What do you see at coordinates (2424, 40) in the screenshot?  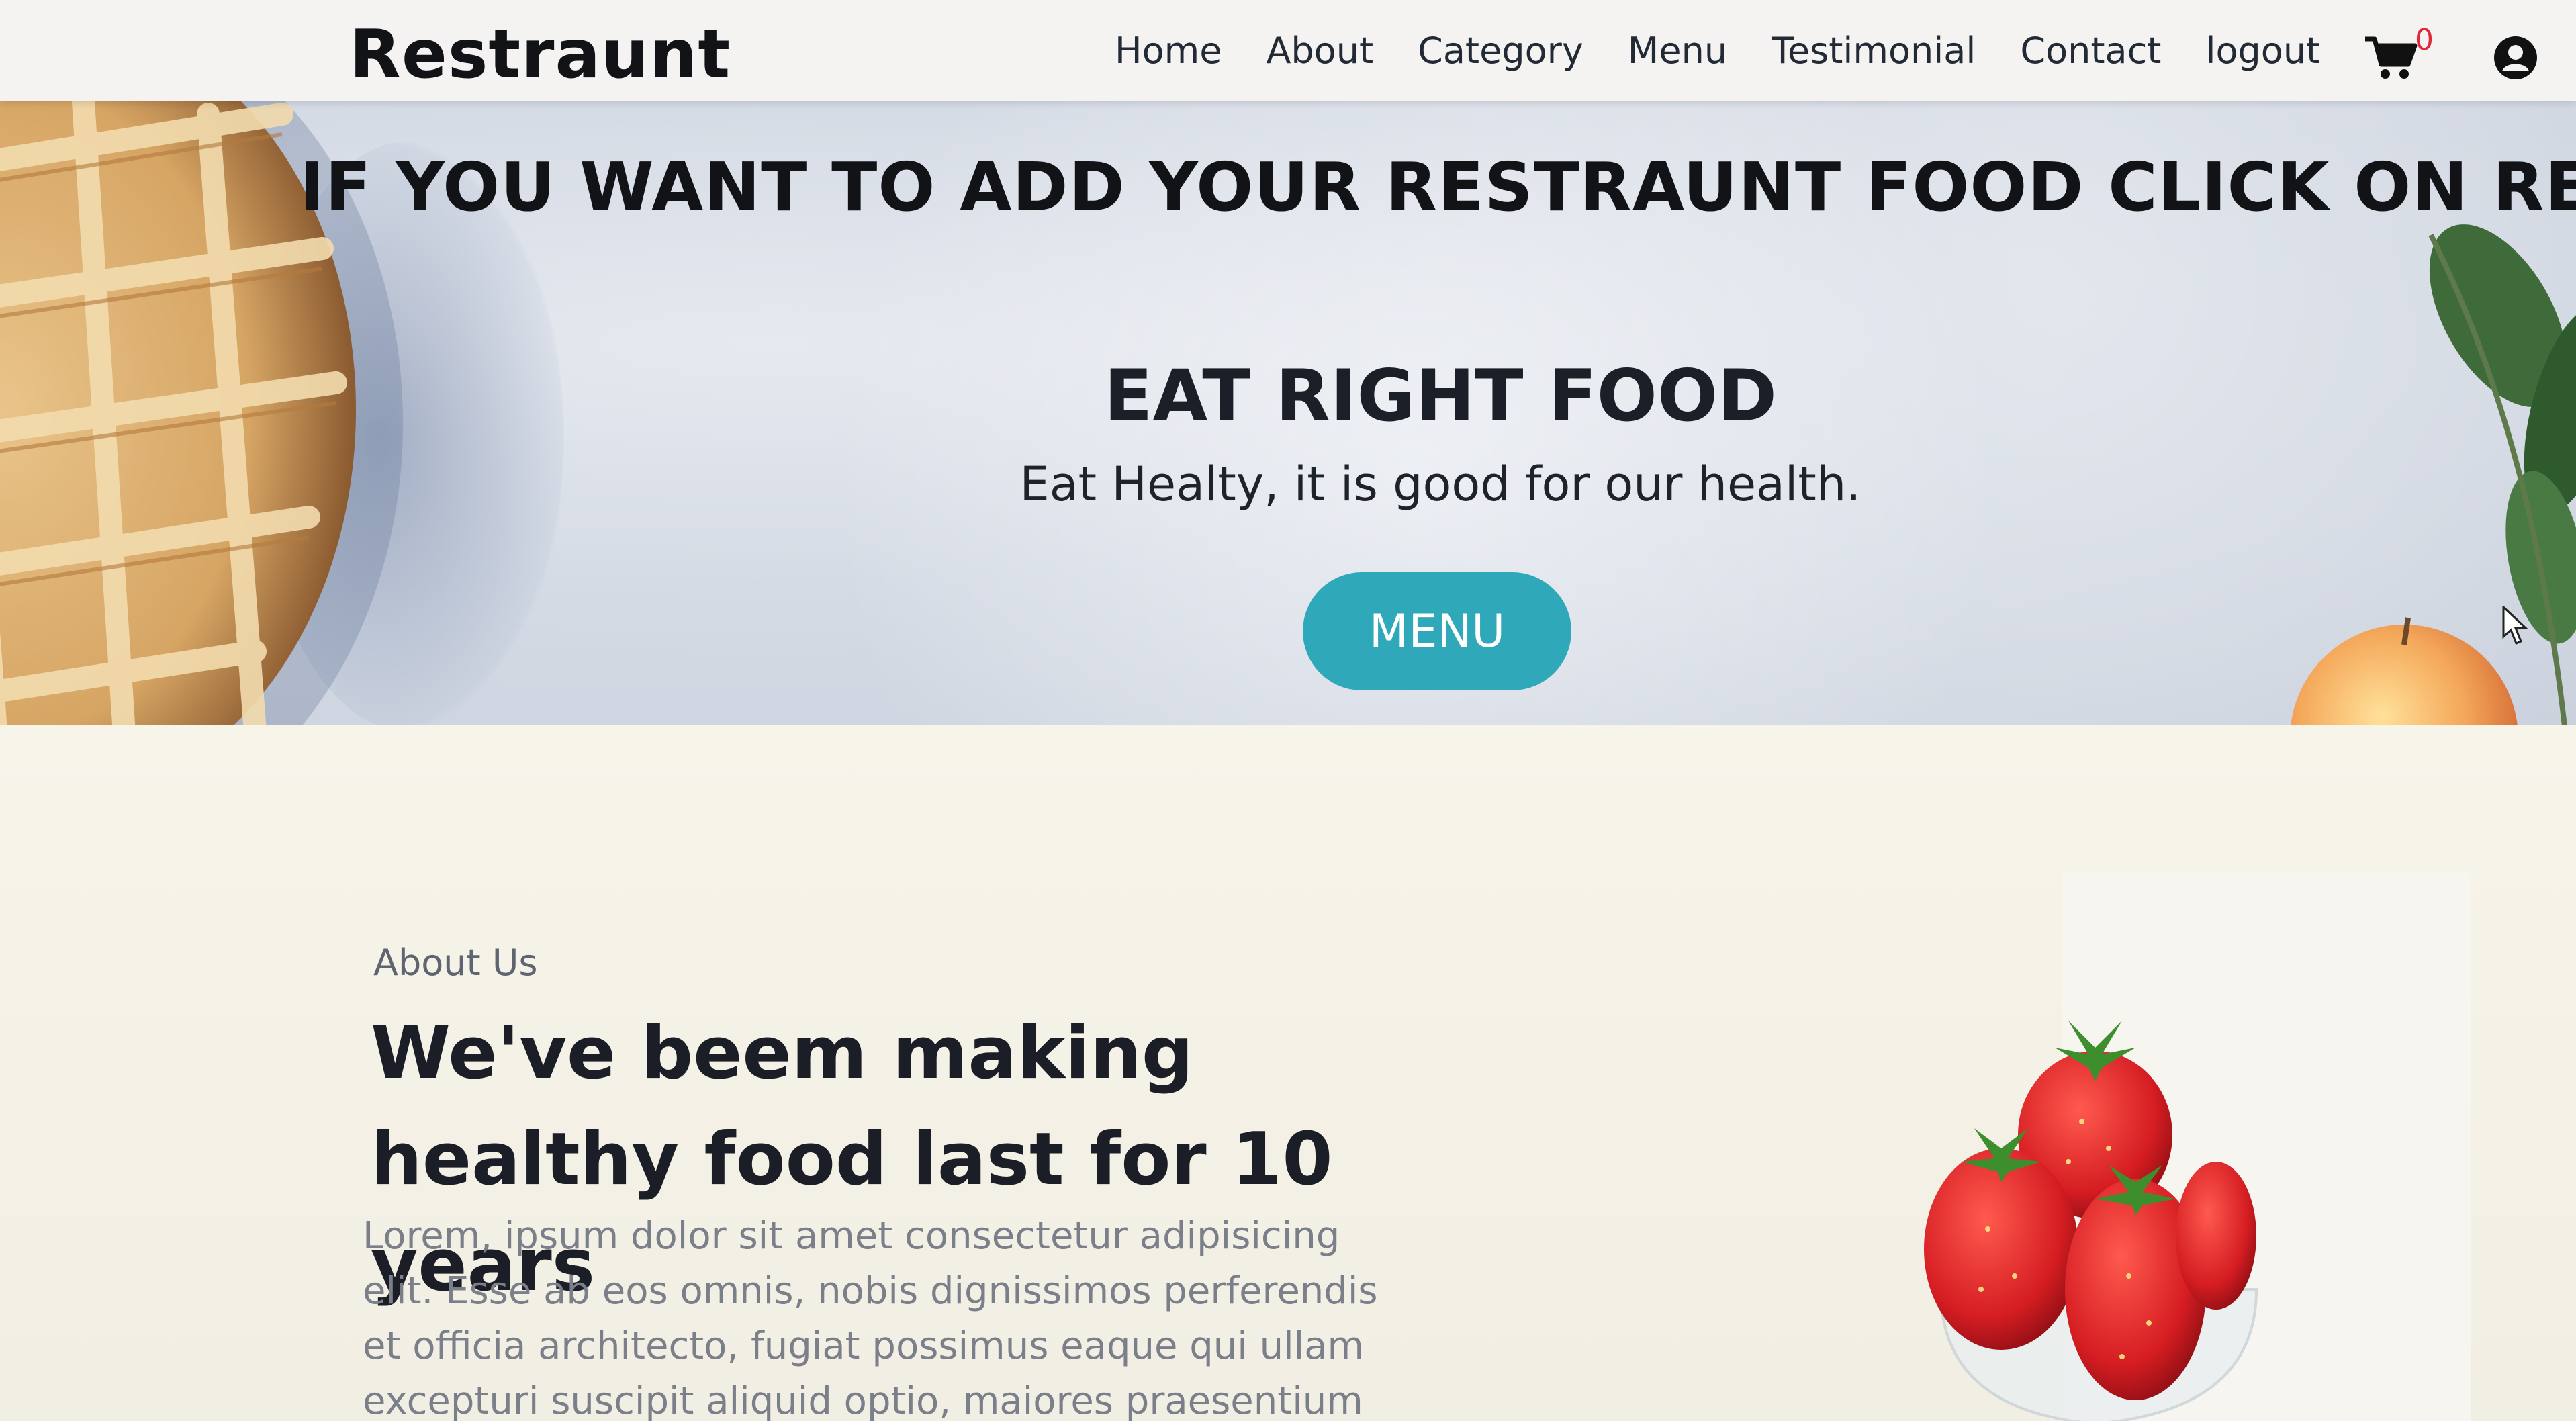 I see `cart-count-badge: 0` at bounding box center [2424, 40].